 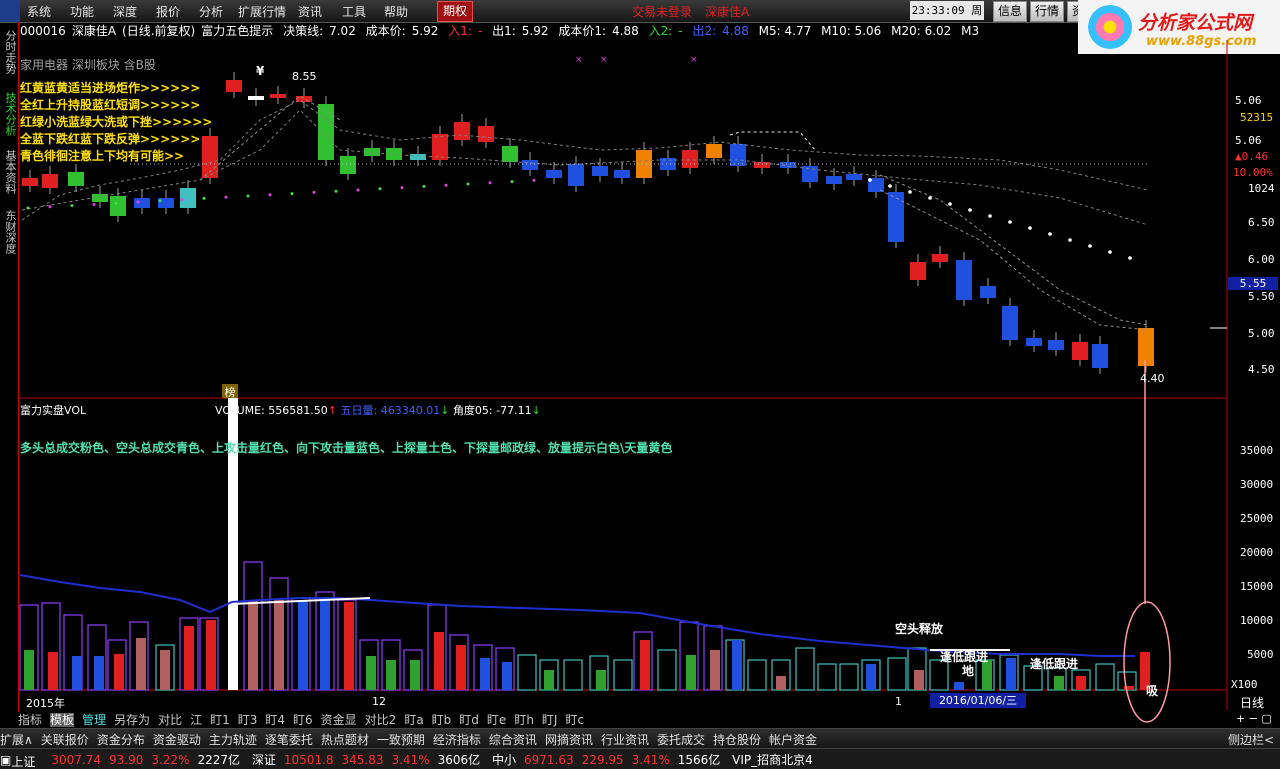 What do you see at coordinates (1257, 620) in the screenshot?
I see `vol-tick-6: 10000` at bounding box center [1257, 620].